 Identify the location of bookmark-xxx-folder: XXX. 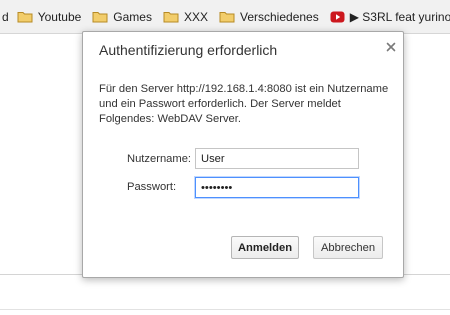
(185, 17).